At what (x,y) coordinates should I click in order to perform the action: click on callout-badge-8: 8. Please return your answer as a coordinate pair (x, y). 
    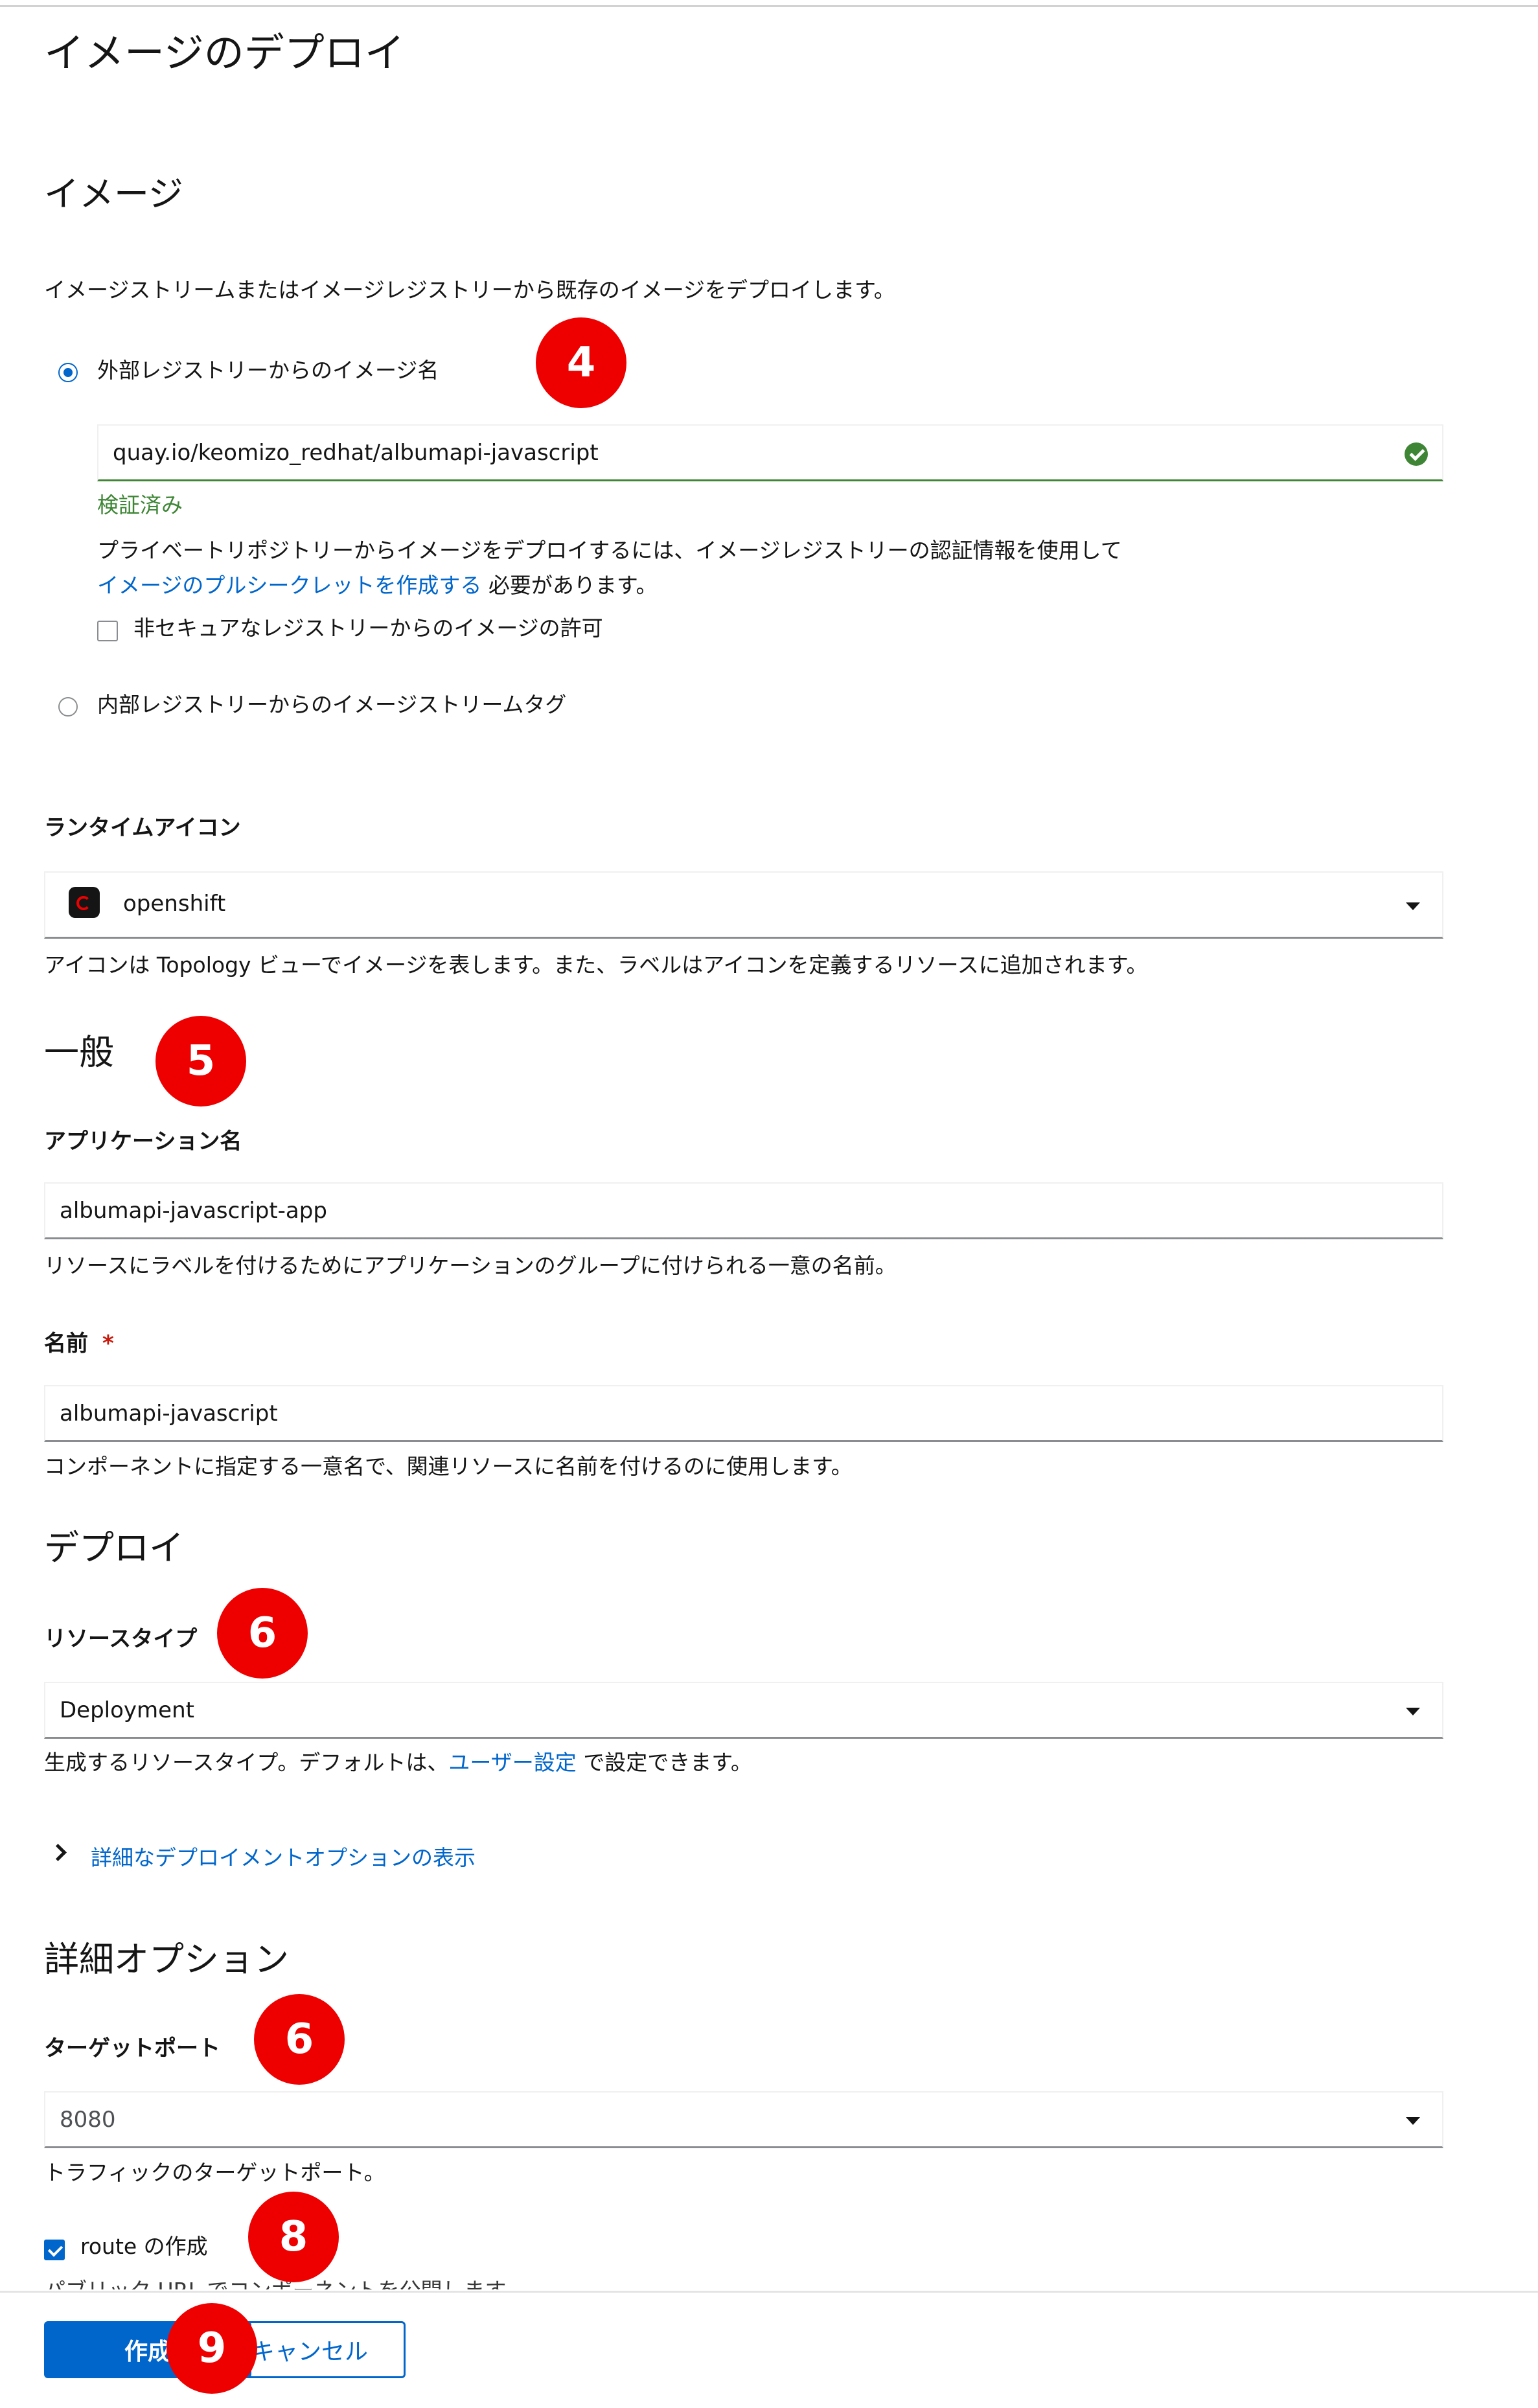
    Looking at the image, I should click on (294, 2237).